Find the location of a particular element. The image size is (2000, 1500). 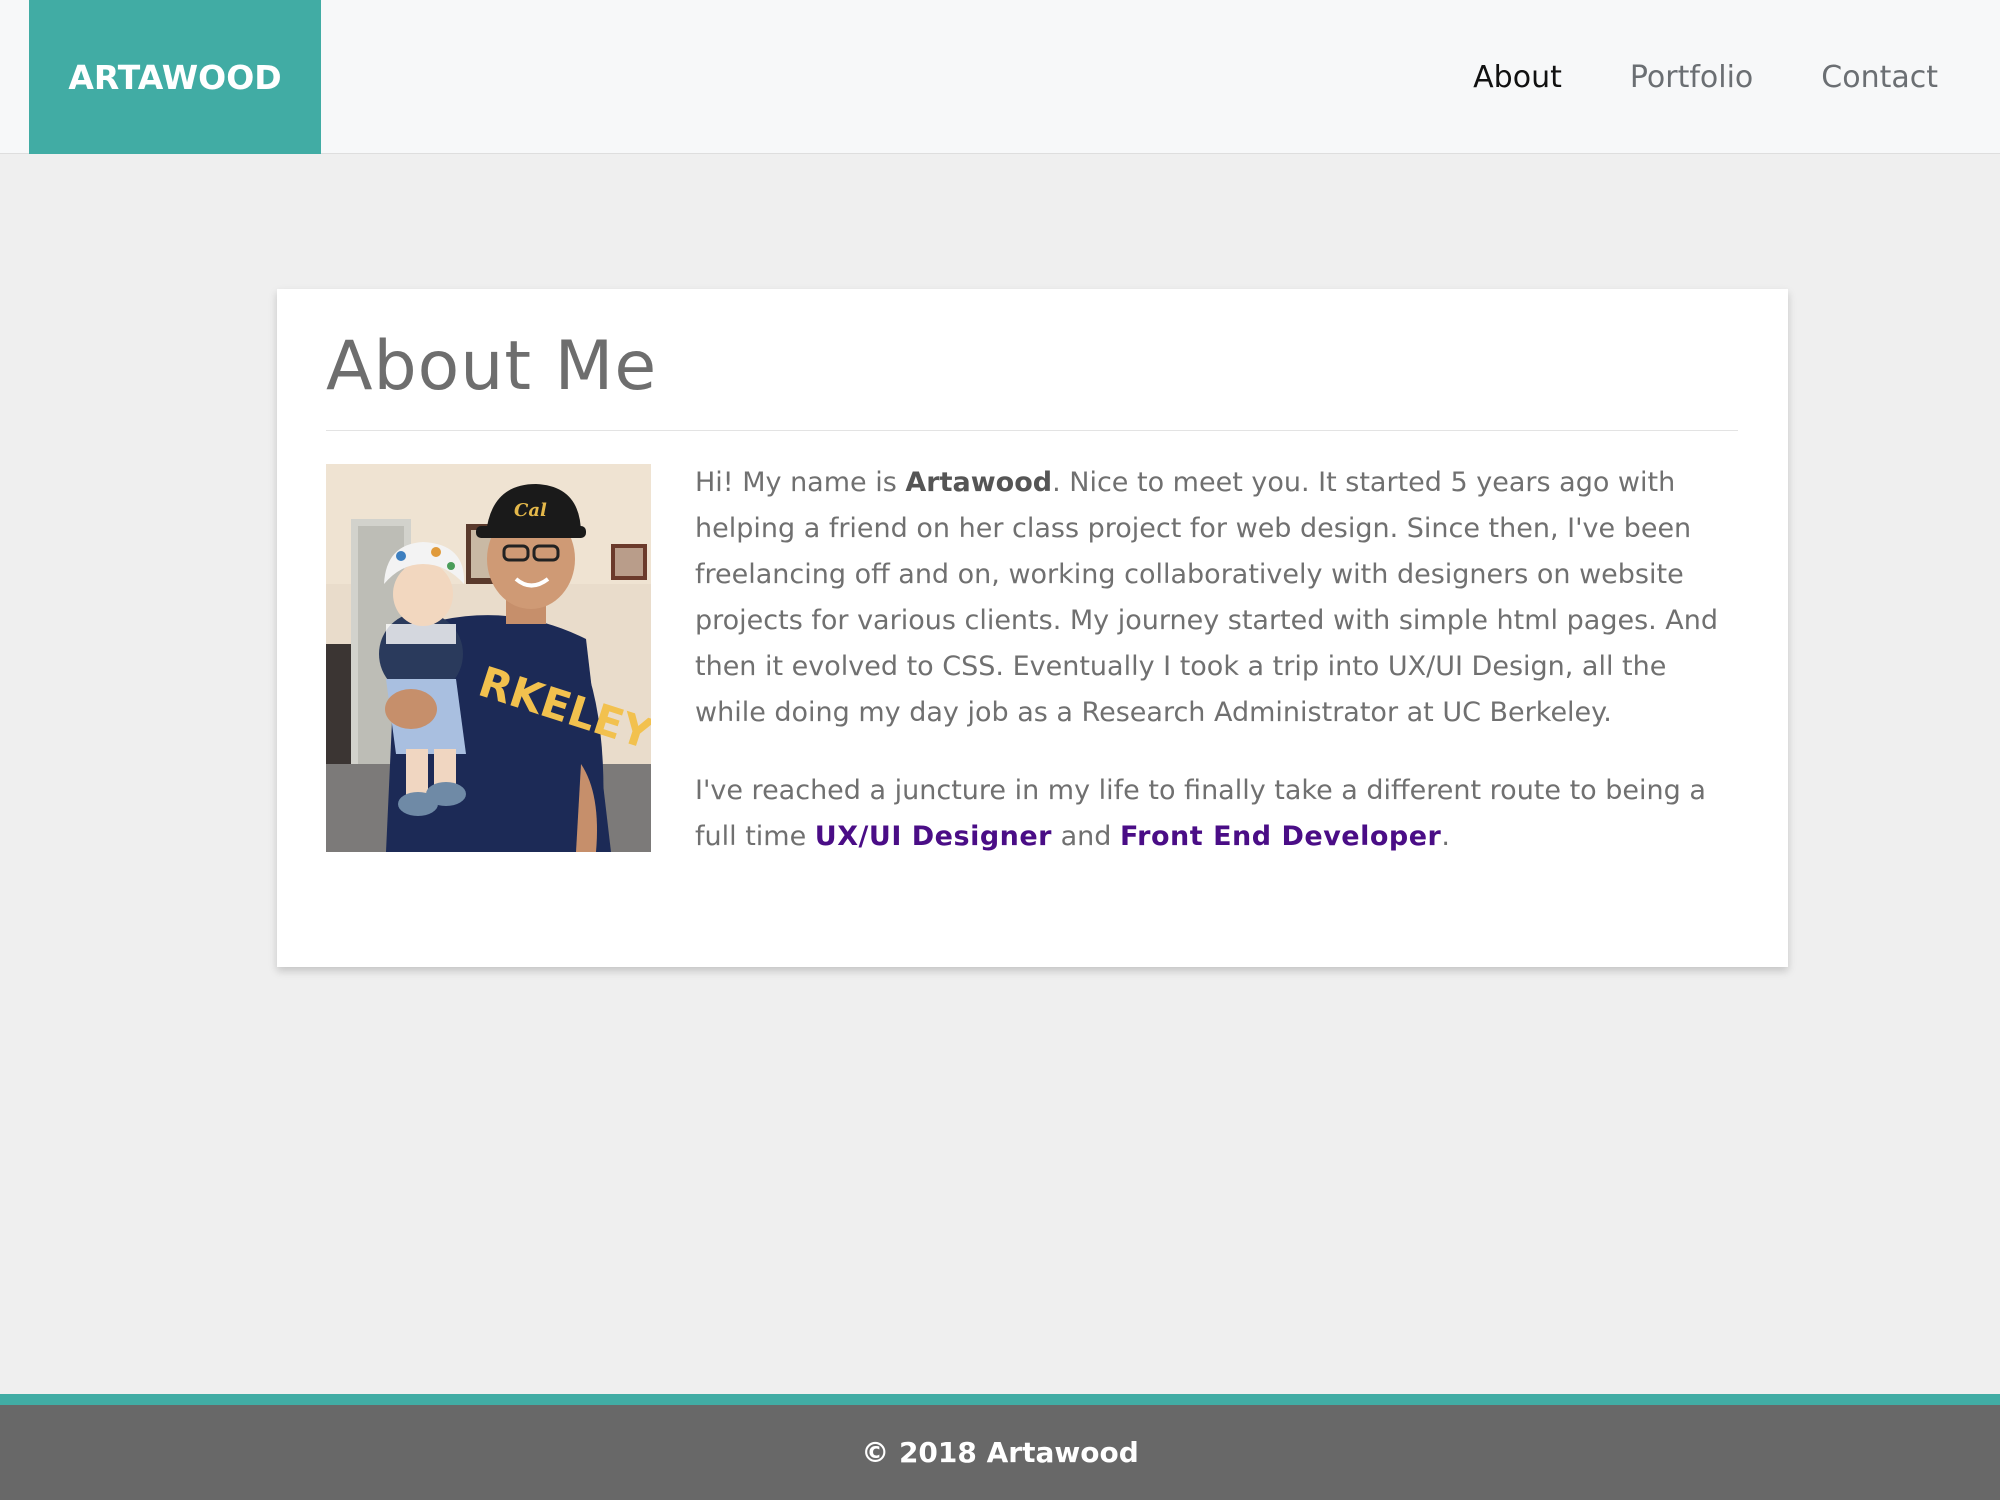

main-nav: About Portfolio Contact is located at coordinates (1705, 77).